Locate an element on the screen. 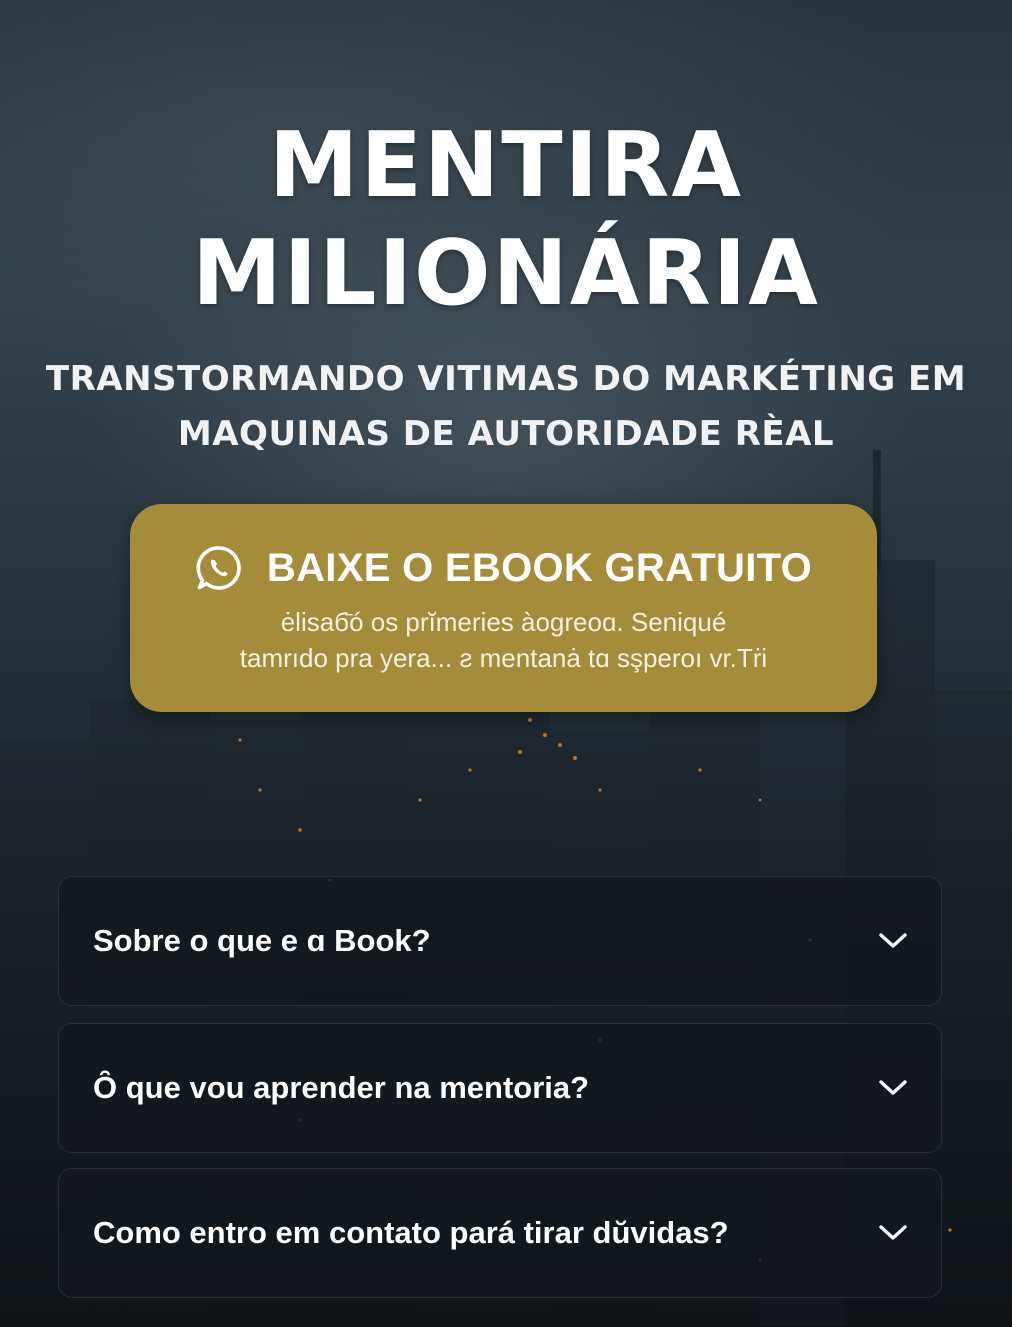 The width and height of the screenshot is (1012, 1327). cta-header: BAIXE O EBOOK GRATUITO is located at coordinates (503, 568).